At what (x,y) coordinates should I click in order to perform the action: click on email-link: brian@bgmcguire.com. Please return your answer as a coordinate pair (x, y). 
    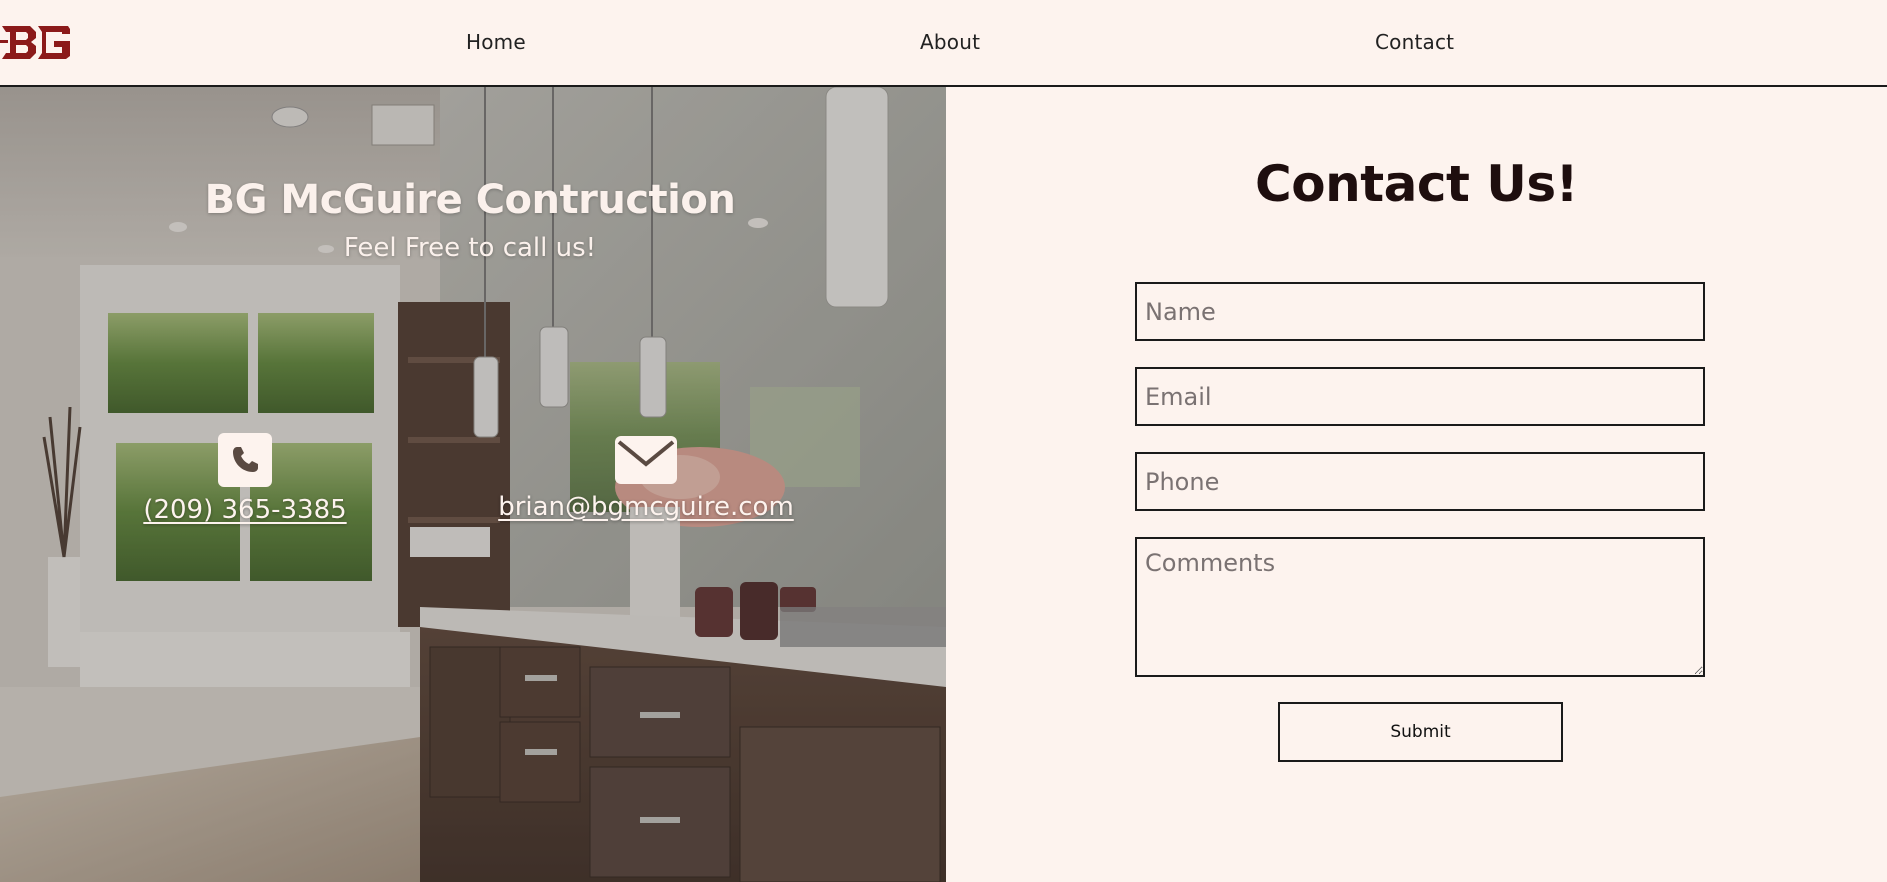
    Looking at the image, I should click on (646, 507).